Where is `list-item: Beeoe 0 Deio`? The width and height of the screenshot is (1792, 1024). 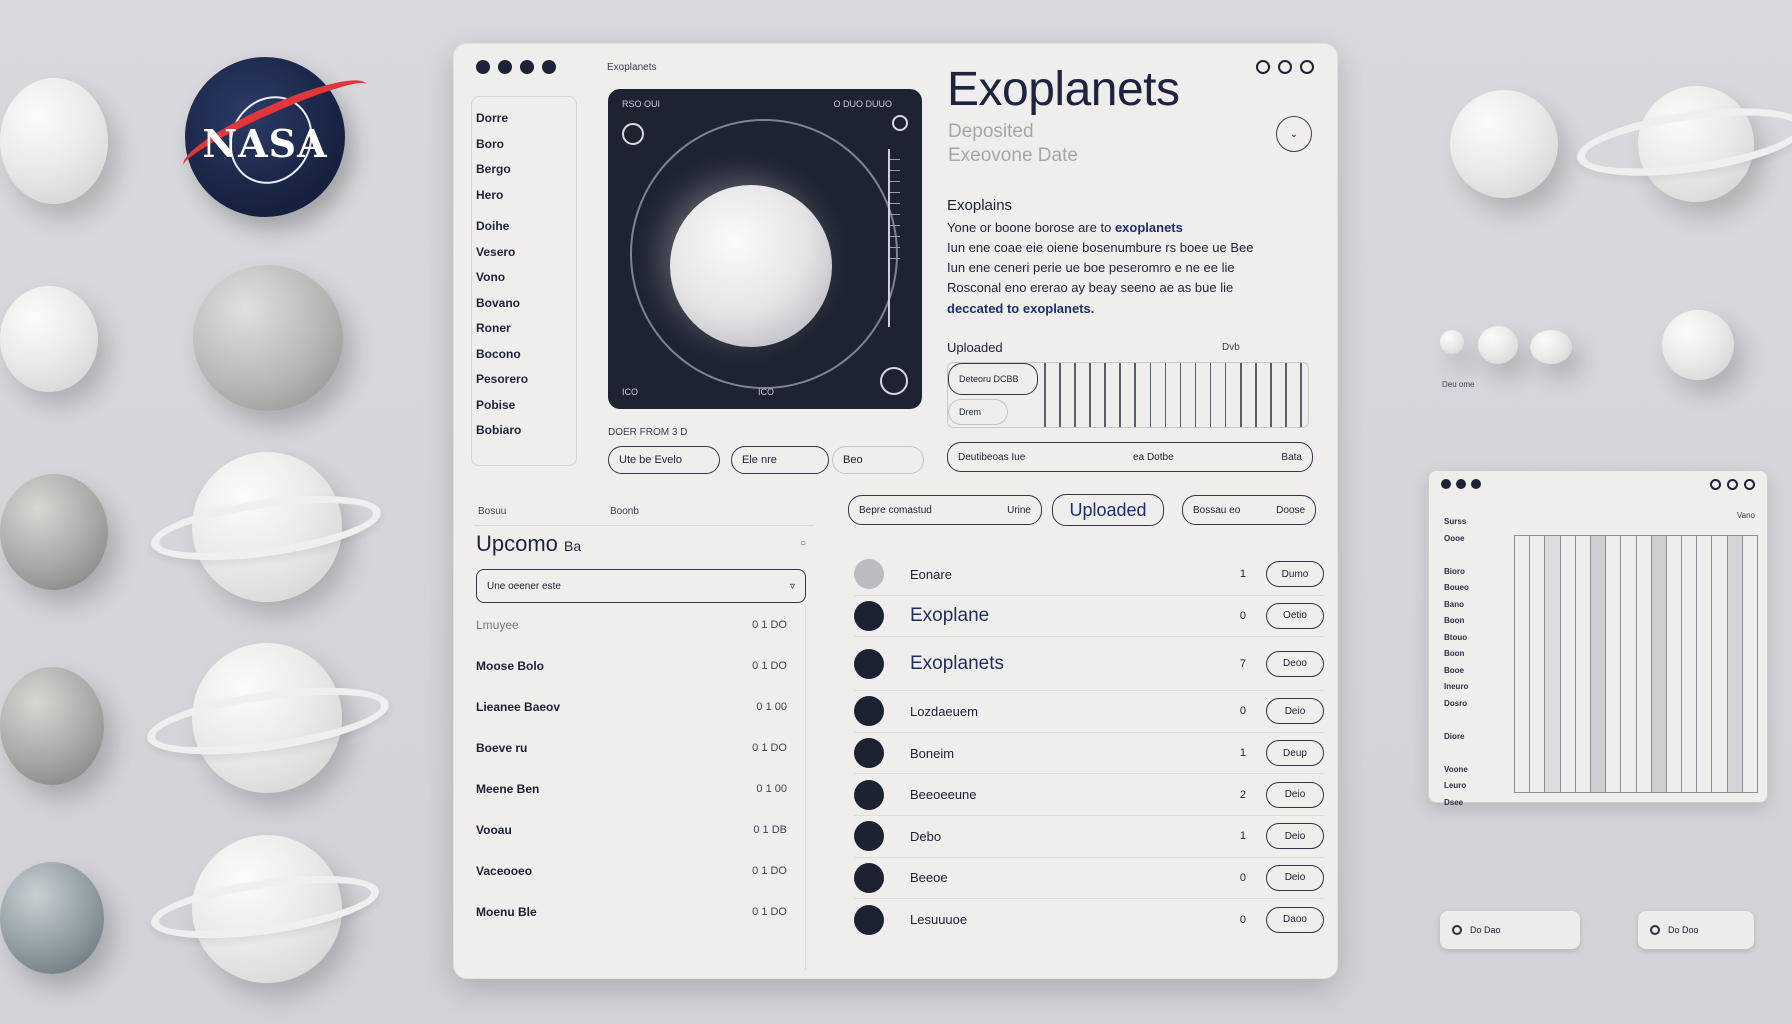 list-item: Beeoe 0 Deio is located at coordinates (1089, 879).